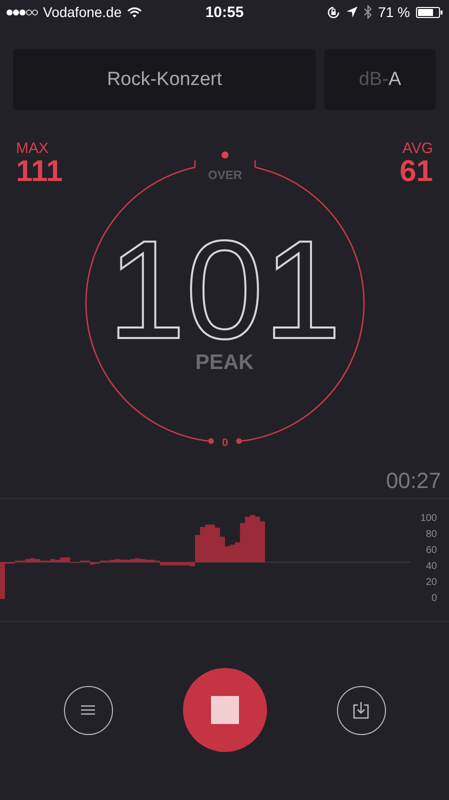  Describe the element at coordinates (22, 12) in the screenshot. I see `signal-icon` at that location.